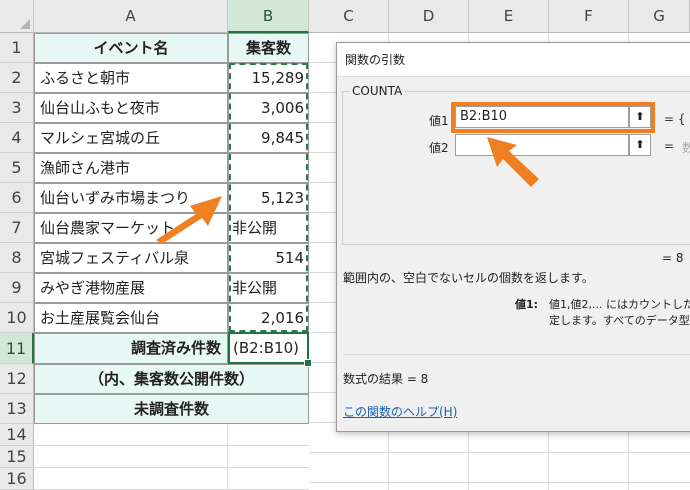  Describe the element at coordinates (17, 228) in the screenshot. I see `row-header-7: 7` at that location.